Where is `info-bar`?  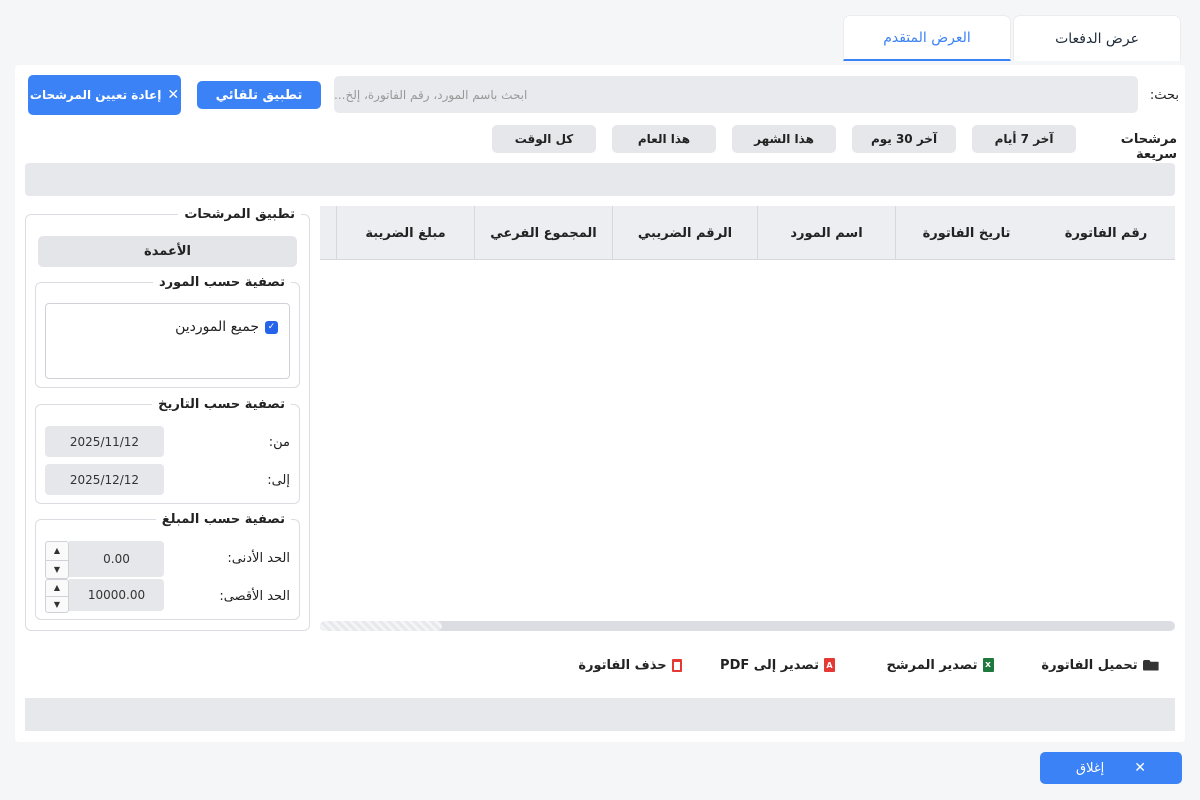
info-bar is located at coordinates (600, 179).